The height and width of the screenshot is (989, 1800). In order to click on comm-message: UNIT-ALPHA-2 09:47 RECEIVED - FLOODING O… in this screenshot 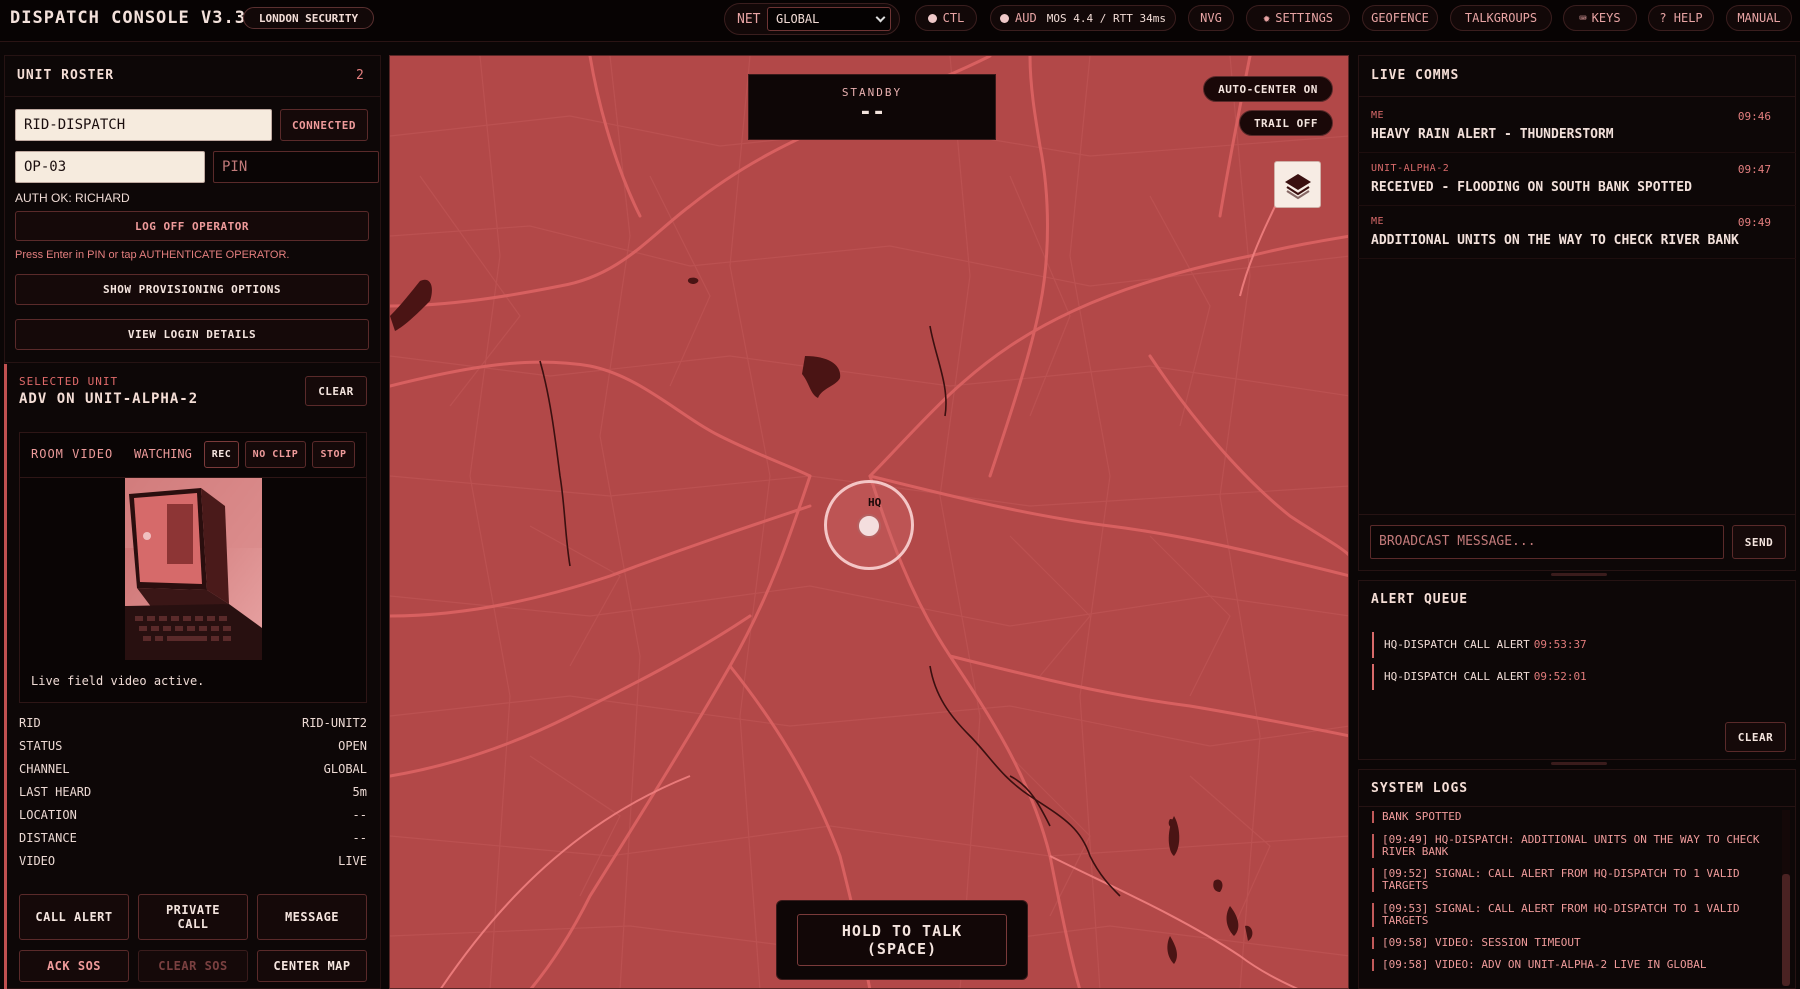, I will do `click(1571, 179)`.